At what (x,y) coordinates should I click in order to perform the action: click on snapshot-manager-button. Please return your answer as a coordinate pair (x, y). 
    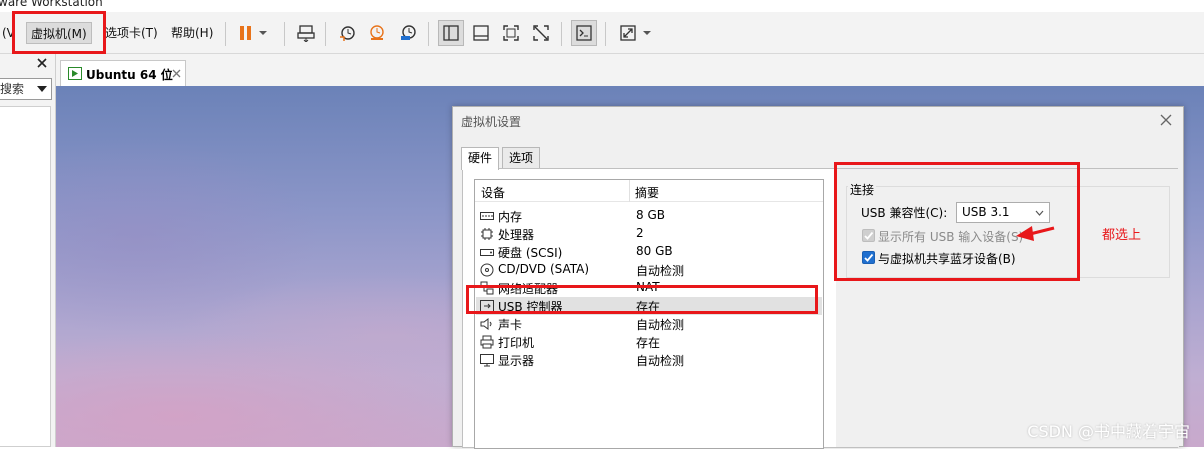
    Looking at the image, I should click on (408, 33).